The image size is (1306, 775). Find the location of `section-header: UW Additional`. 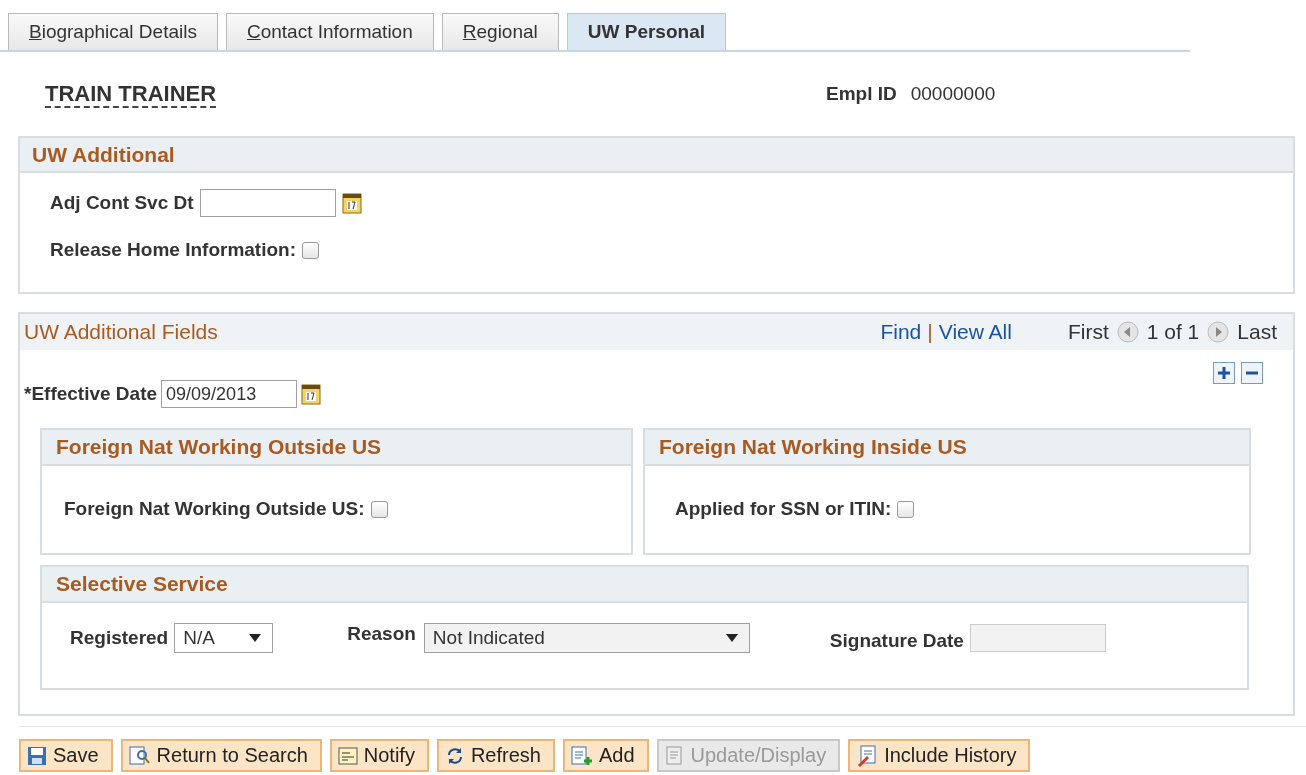

section-header: UW Additional is located at coordinates (656, 155).